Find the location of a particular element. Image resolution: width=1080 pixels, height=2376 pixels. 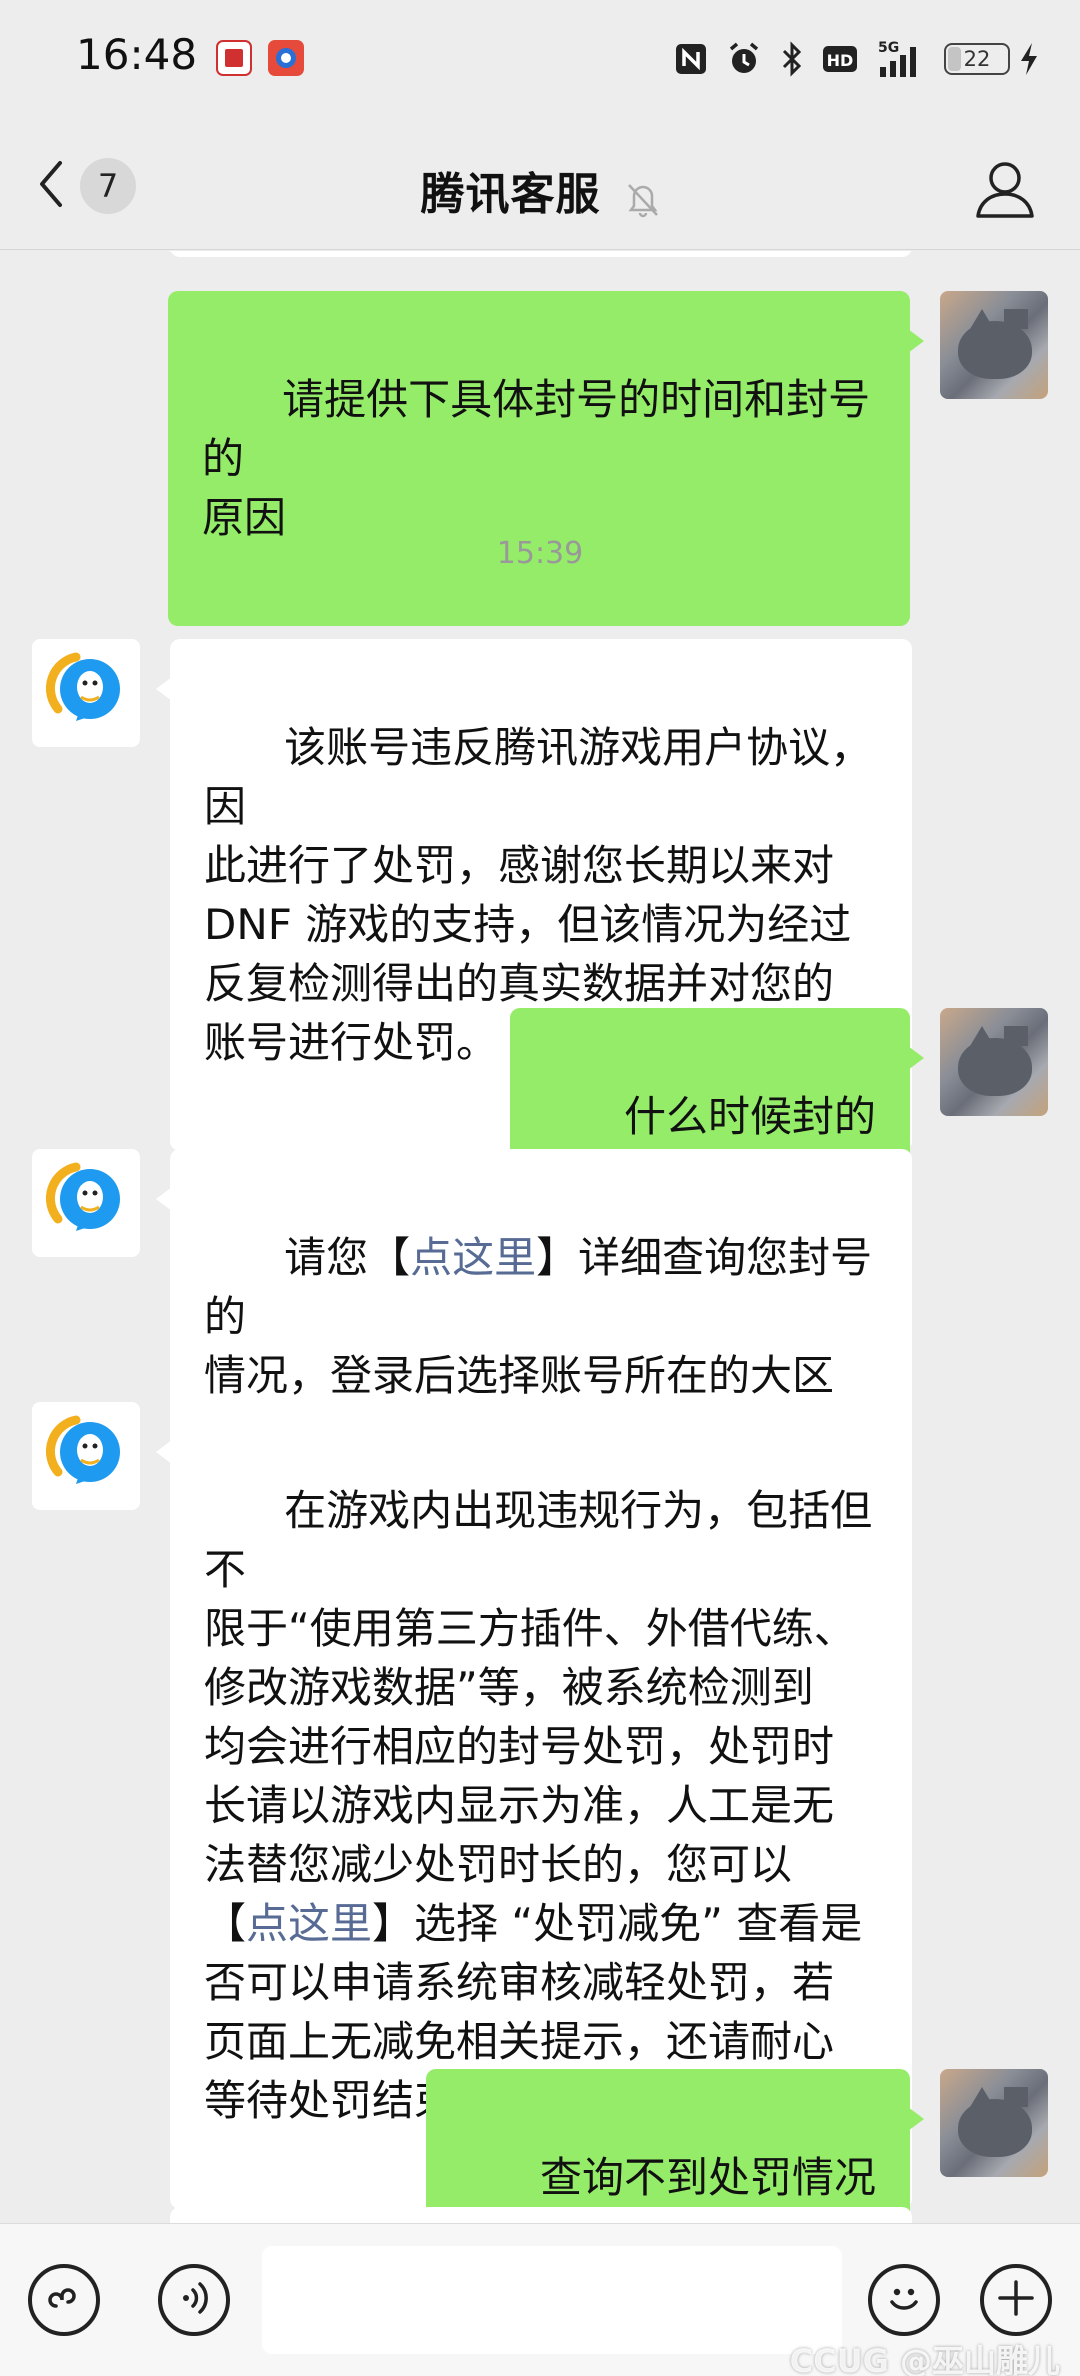

chat-title: 腾讯客服 is located at coordinates (510, 194).